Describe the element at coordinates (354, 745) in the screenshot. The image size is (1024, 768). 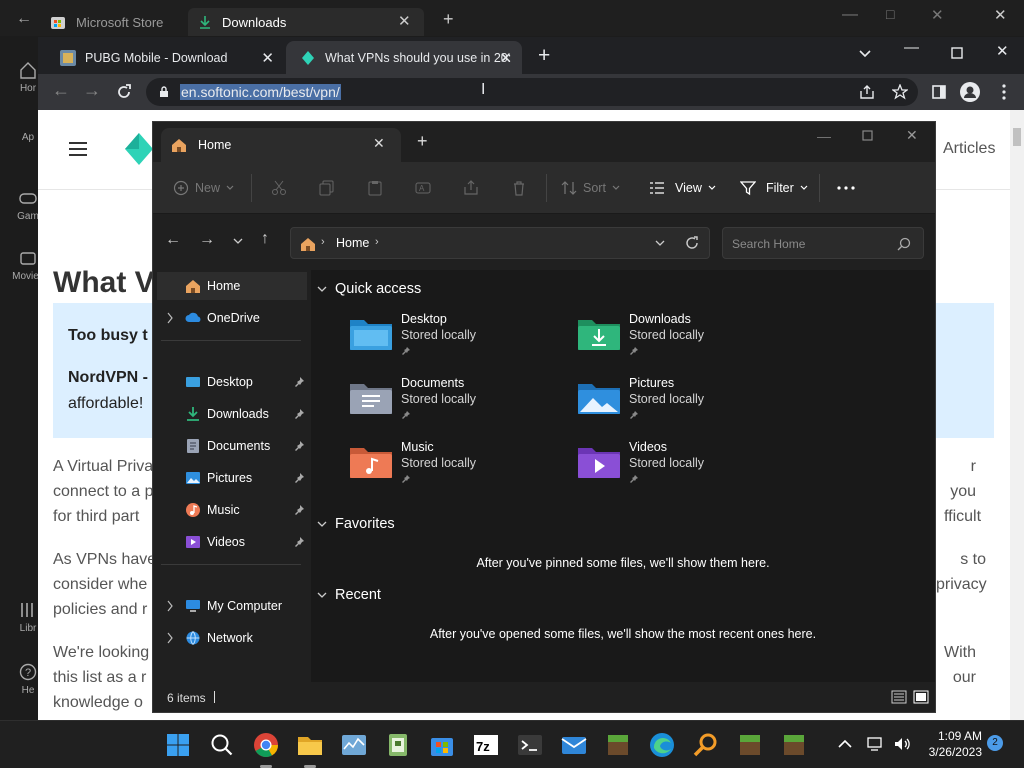
I see `task-manager-icon` at that location.